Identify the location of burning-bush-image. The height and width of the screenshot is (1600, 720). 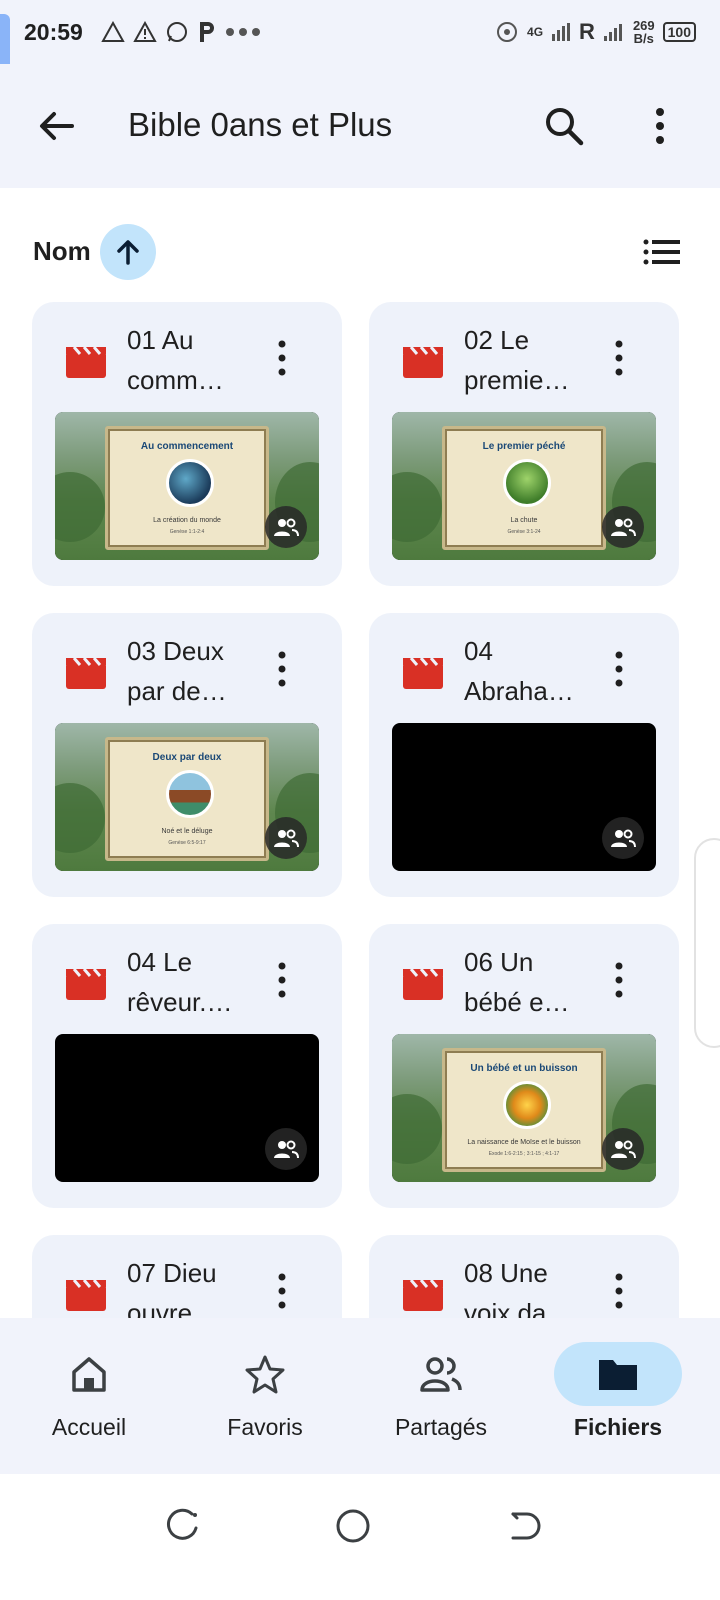
(527, 1105).